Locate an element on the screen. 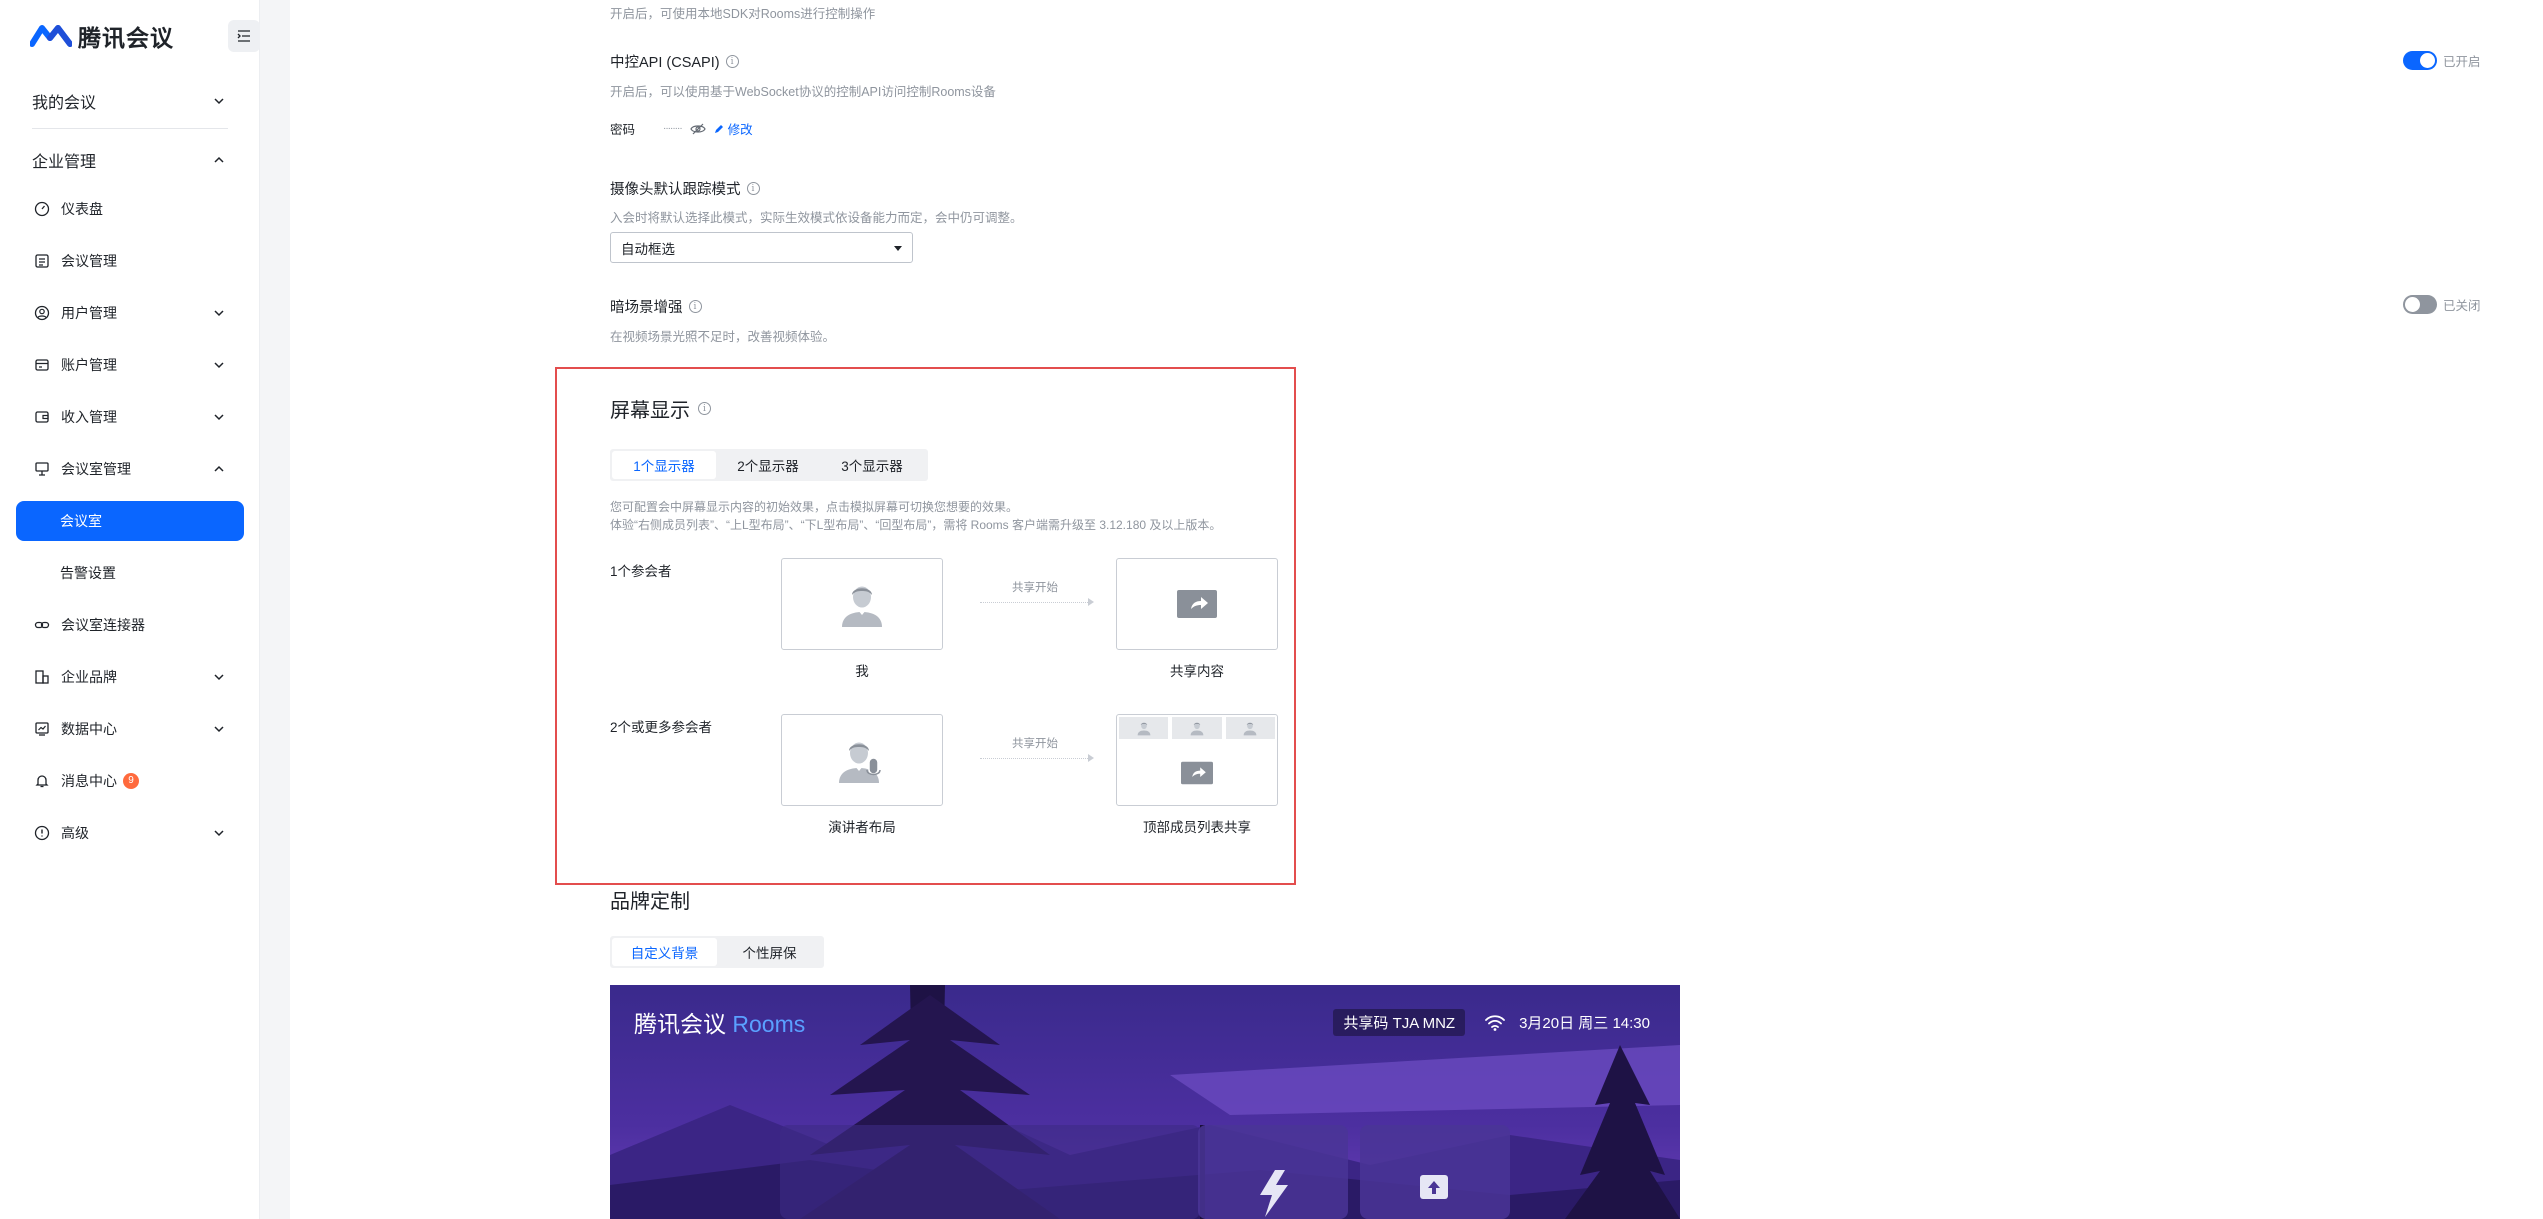  csapi-title-text: 中控API (CSAPI) is located at coordinates (665, 63).